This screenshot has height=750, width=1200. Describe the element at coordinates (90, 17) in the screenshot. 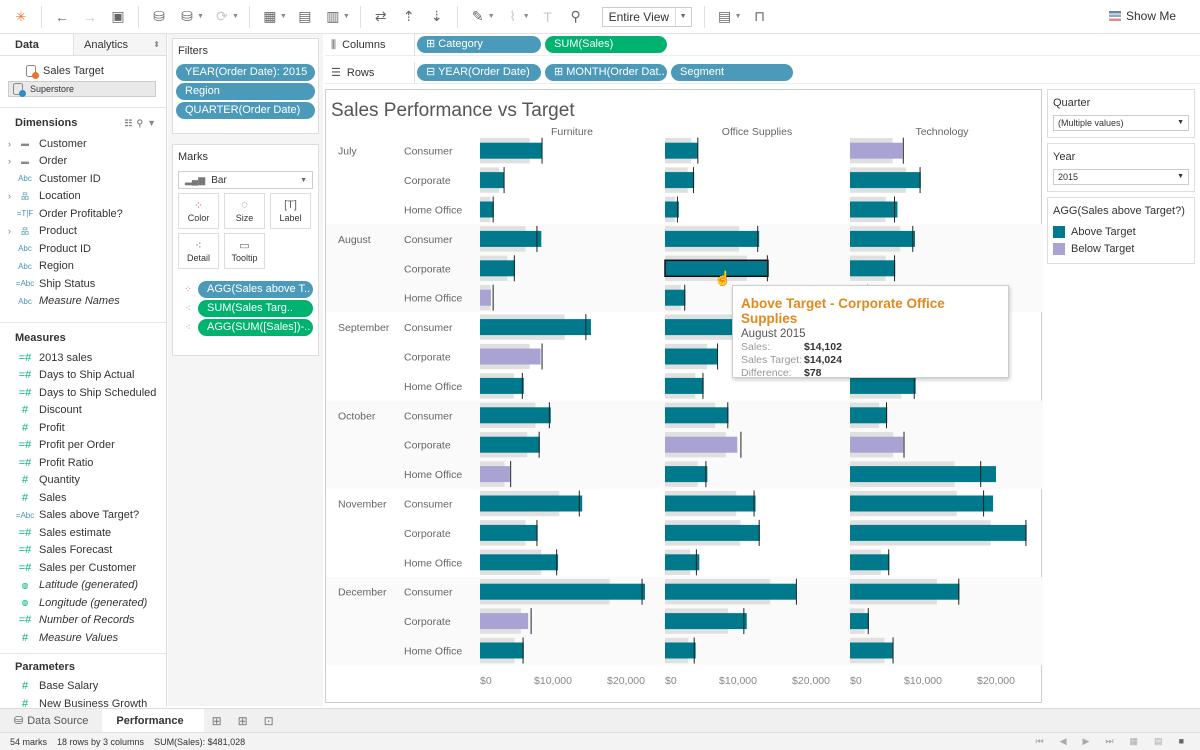

I see `forward-icon: →` at that location.